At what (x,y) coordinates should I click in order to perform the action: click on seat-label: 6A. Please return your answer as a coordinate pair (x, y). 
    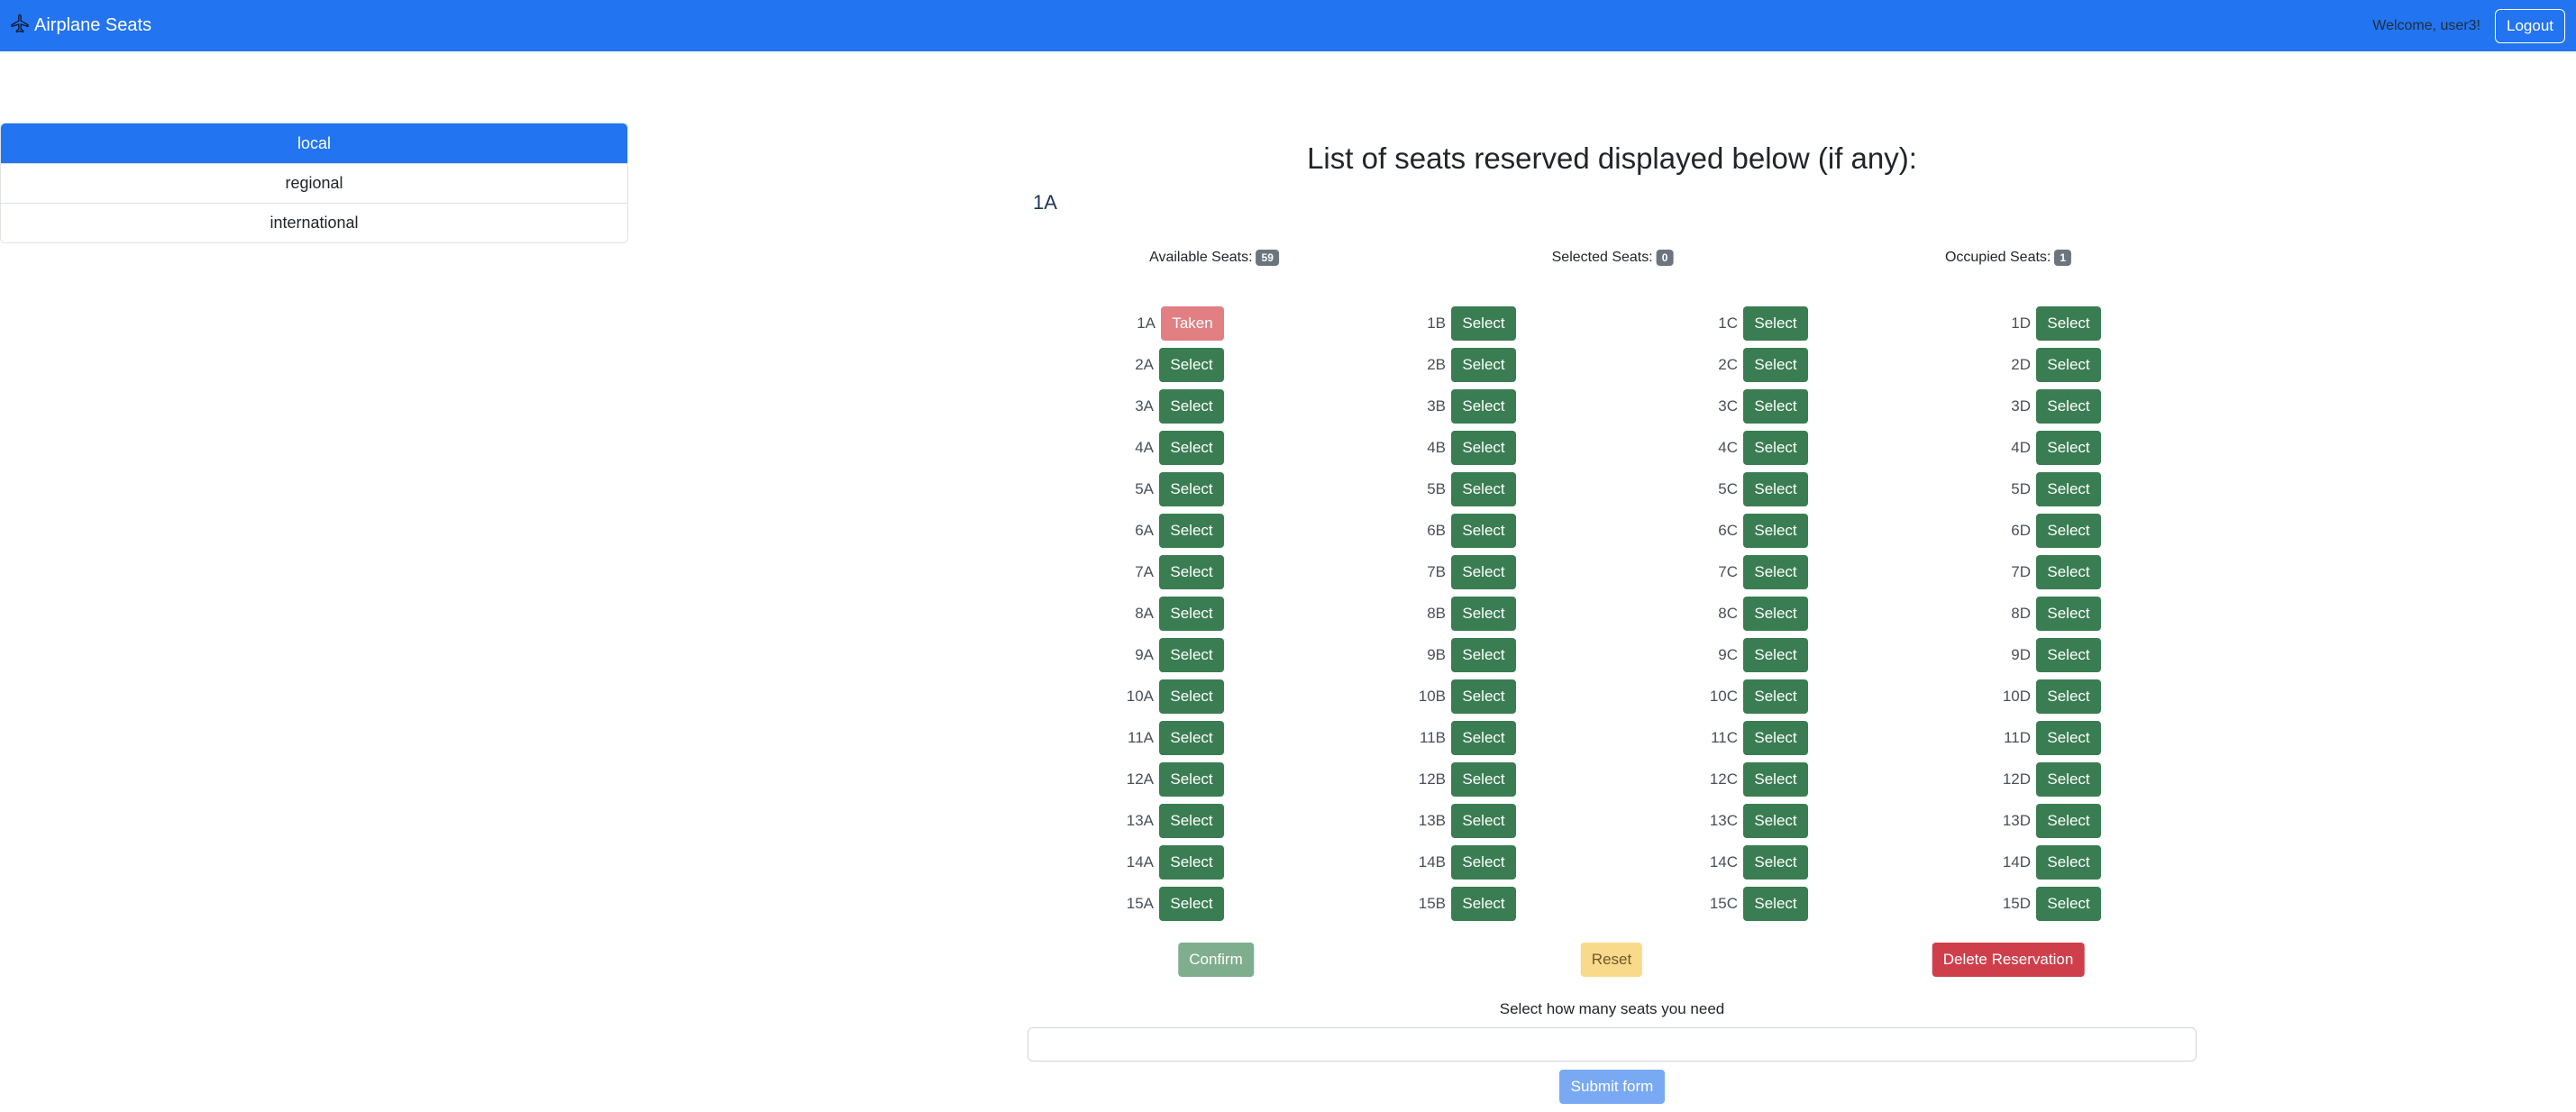
    Looking at the image, I should click on (1144, 530).